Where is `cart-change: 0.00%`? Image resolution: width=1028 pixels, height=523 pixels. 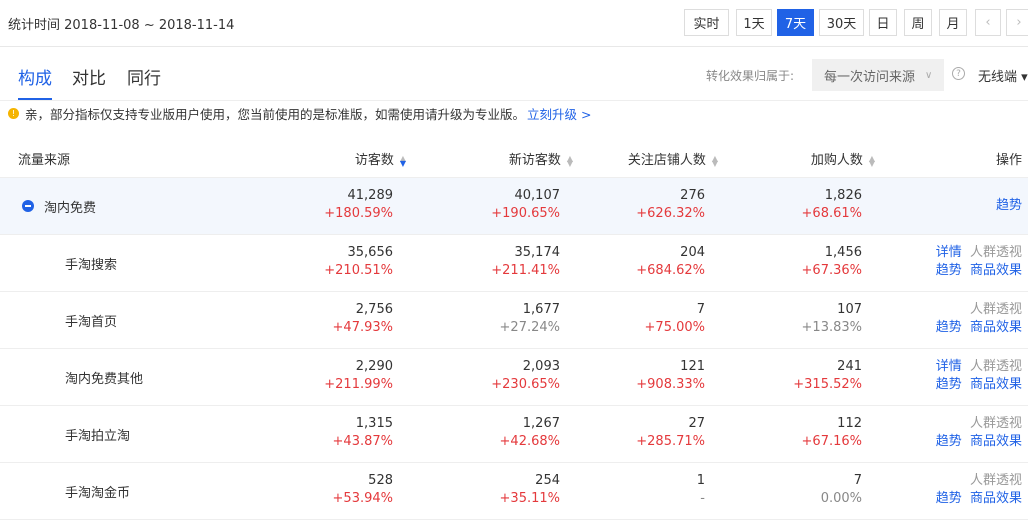 cart-change: 0.00% is located at coordinates (841, 498).